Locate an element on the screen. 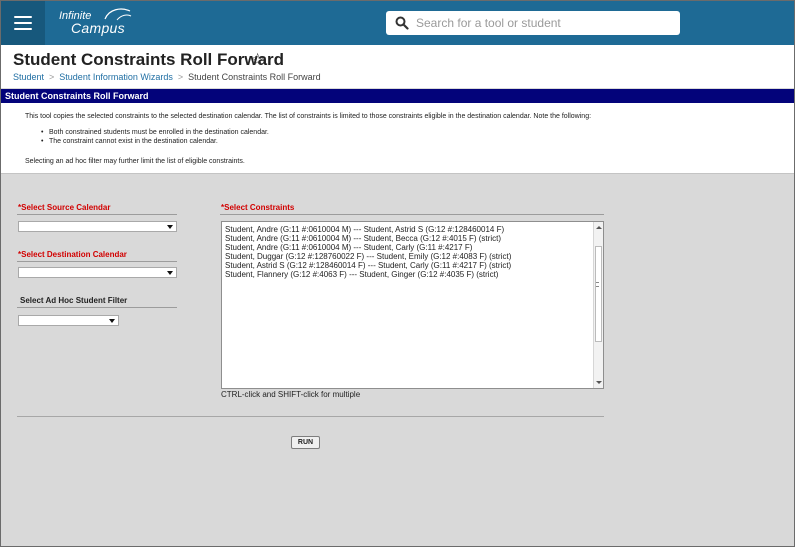 This screenshot has width=795, height=547. scrollbar-grip-icon is located at coordinates (597, 284).